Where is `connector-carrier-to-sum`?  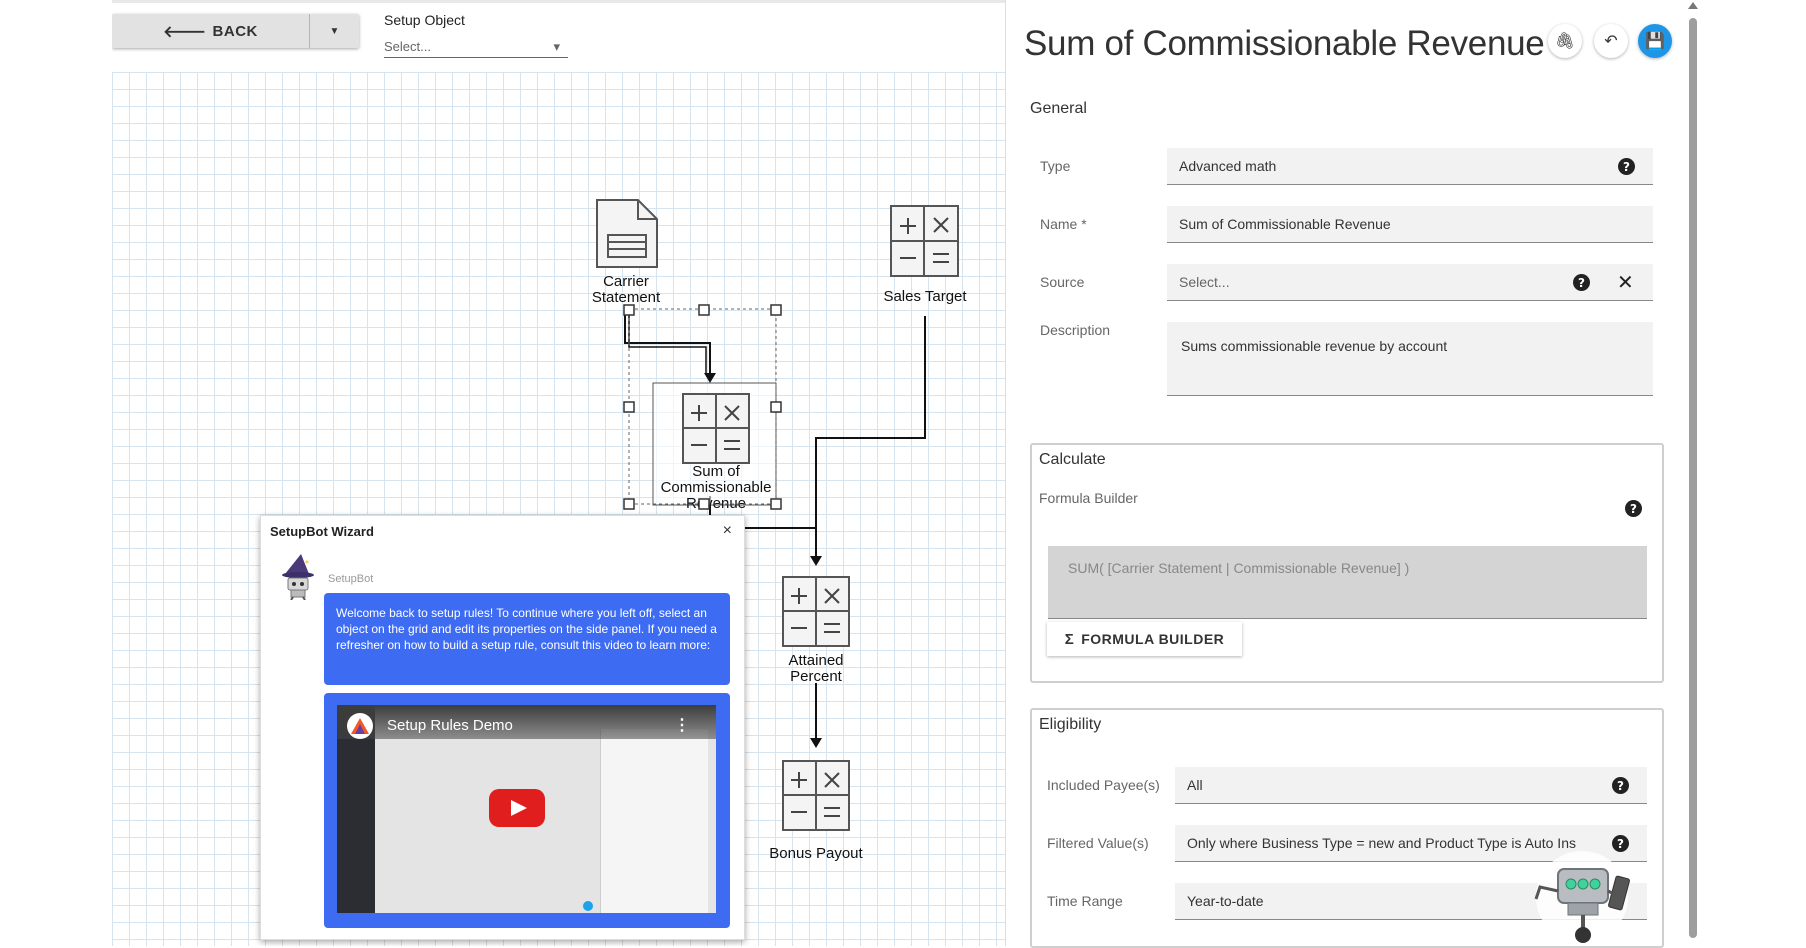
connector-carrier-to-sum is located at coordinates (667, 340).